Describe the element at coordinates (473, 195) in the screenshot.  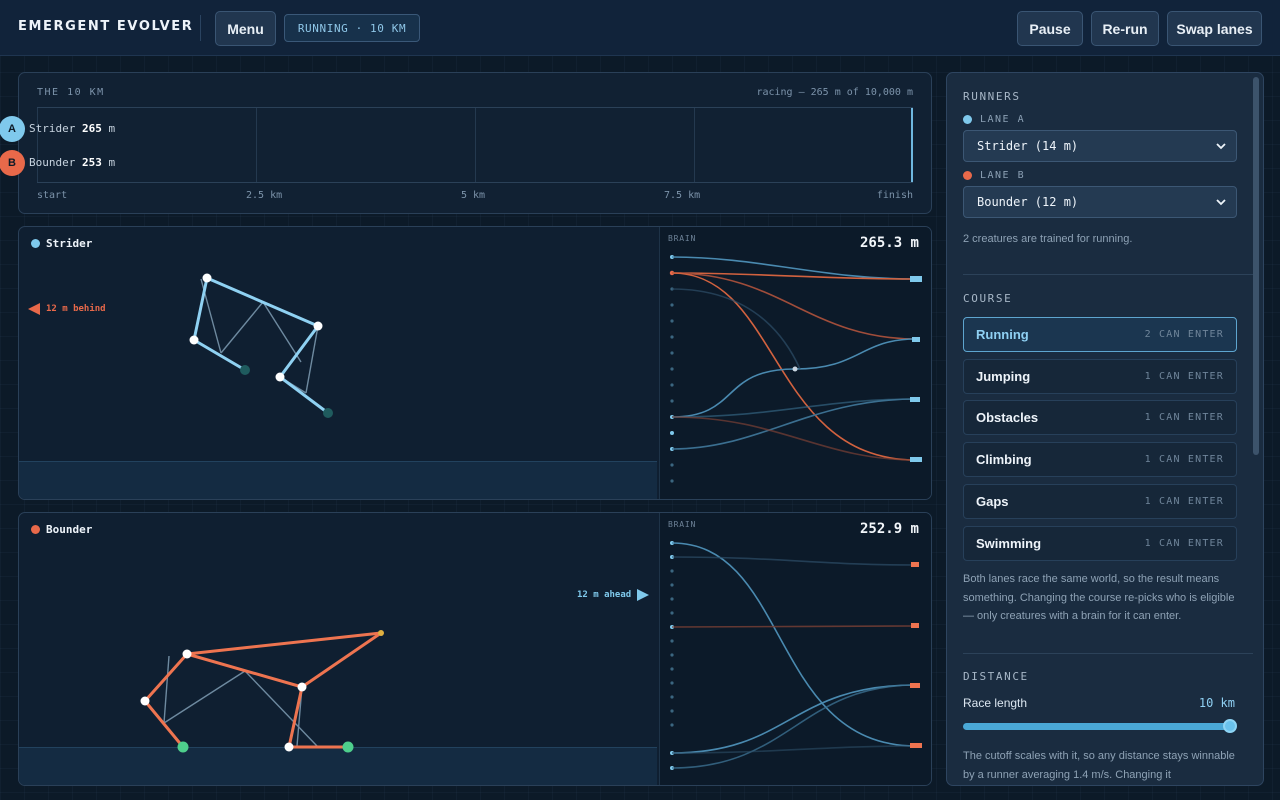
I see `tick-5km: 5 km` at that location.